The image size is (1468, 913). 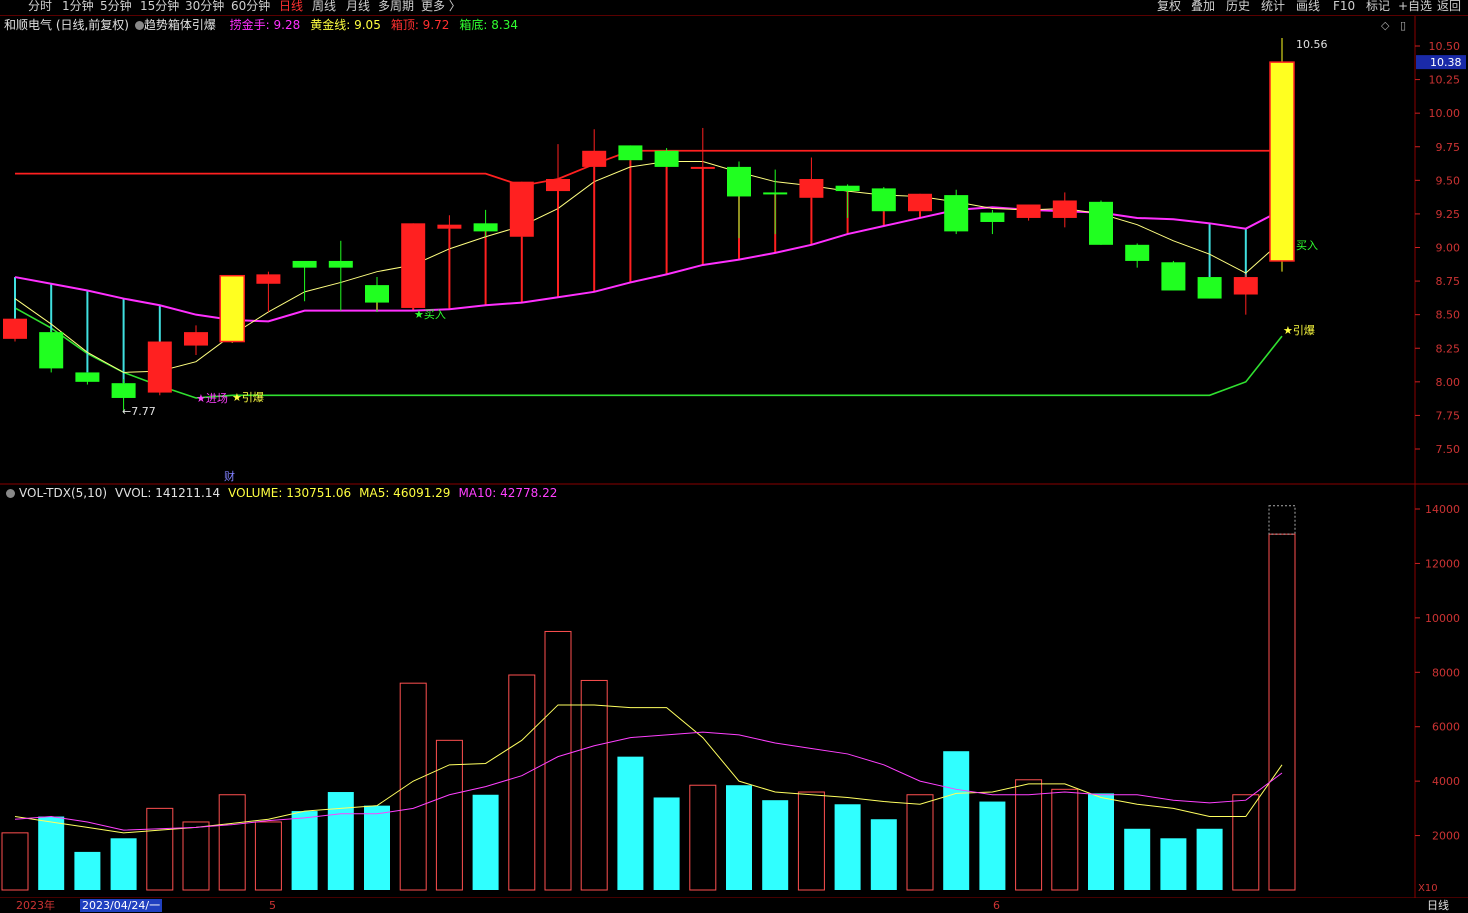 I want to click on buy-signal-1: ★买入, so click(x=430, y=314).